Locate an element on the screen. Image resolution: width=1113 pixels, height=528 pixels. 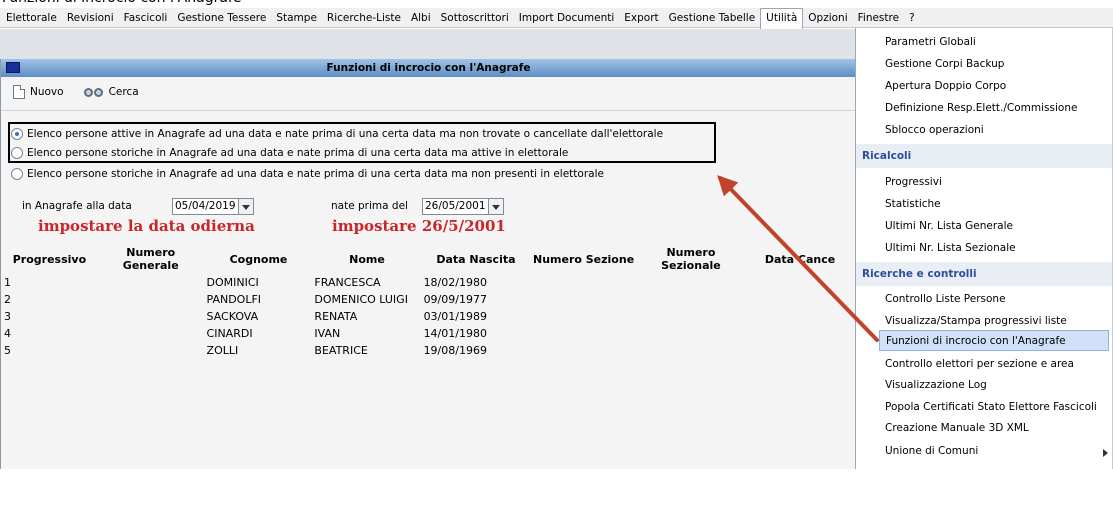
menu-fascicoli: Fascicoli is located at coordinates (146, 18).